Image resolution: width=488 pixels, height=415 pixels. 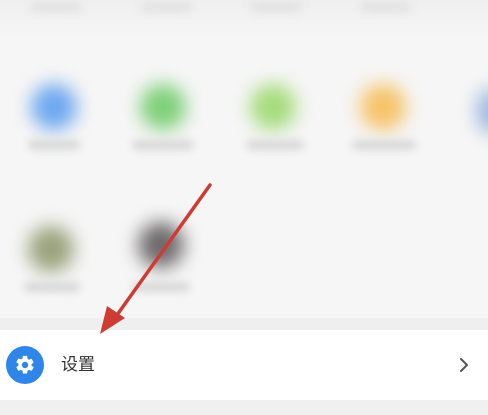 I want to click on gear-icon, so click(x=25, y=364).